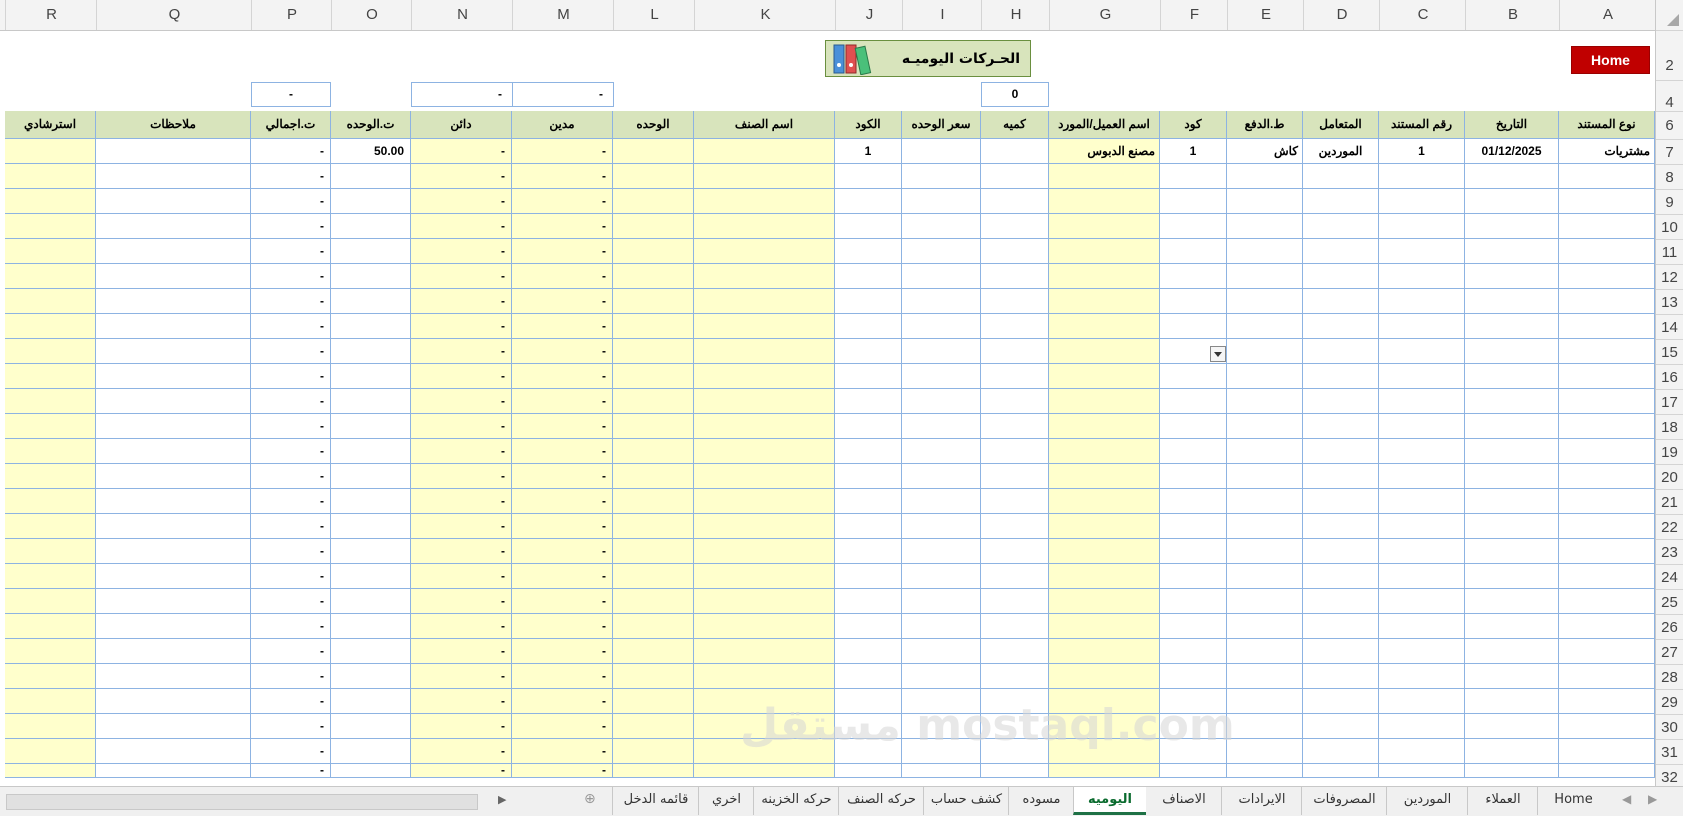 The height and width of the screenshot is (816, 1683). Describe the element at coordinates (1015, 676) in the screenshot. I see `cell-h28` at that location.